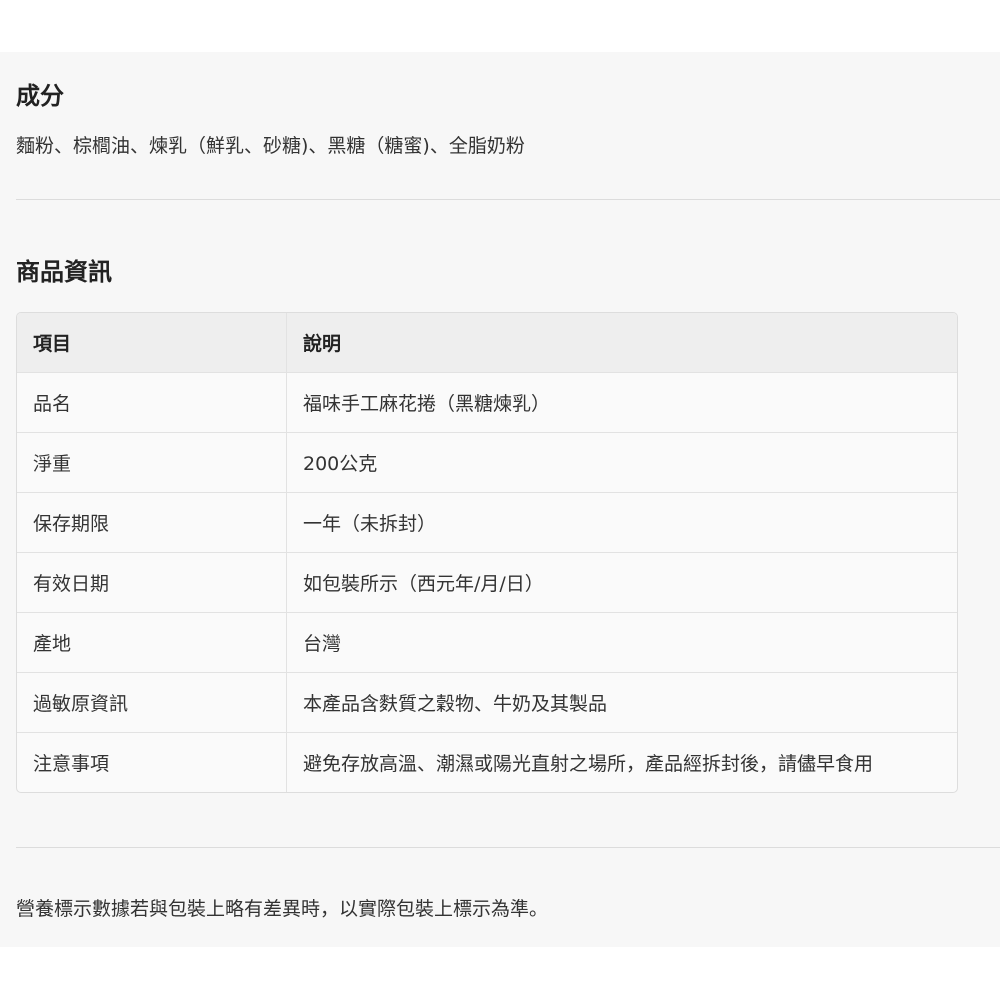  What do you see at coordinates (322, 644) in the screenshot?
I see `row-description-cell: 台灣` at bounding box center [322, 644].